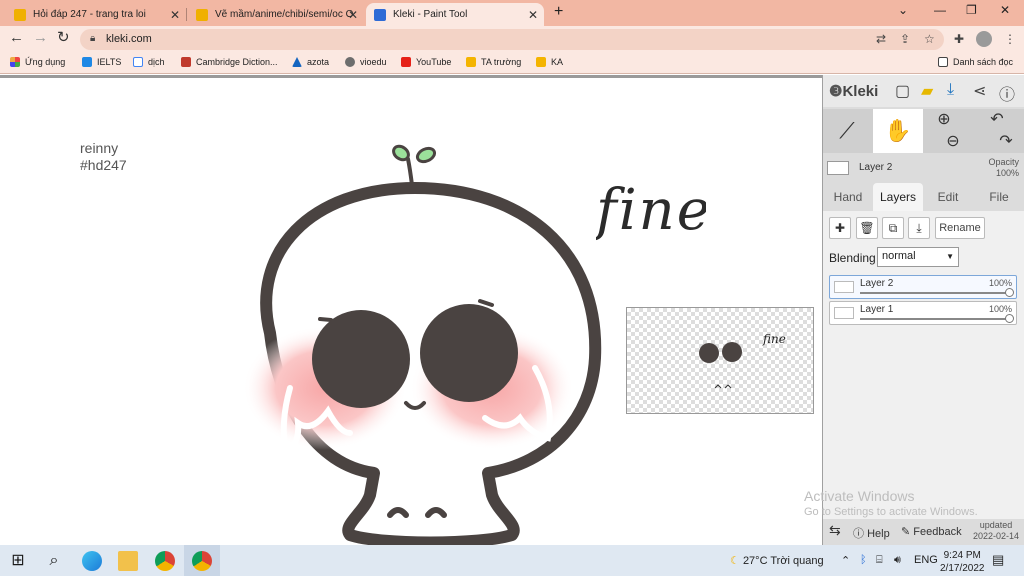 This screenshot has width=1024, height=576. What do you see at coordinates (984, 39) in the screenshot?
I see `profile-avatar` at bounding box center [984, 39].